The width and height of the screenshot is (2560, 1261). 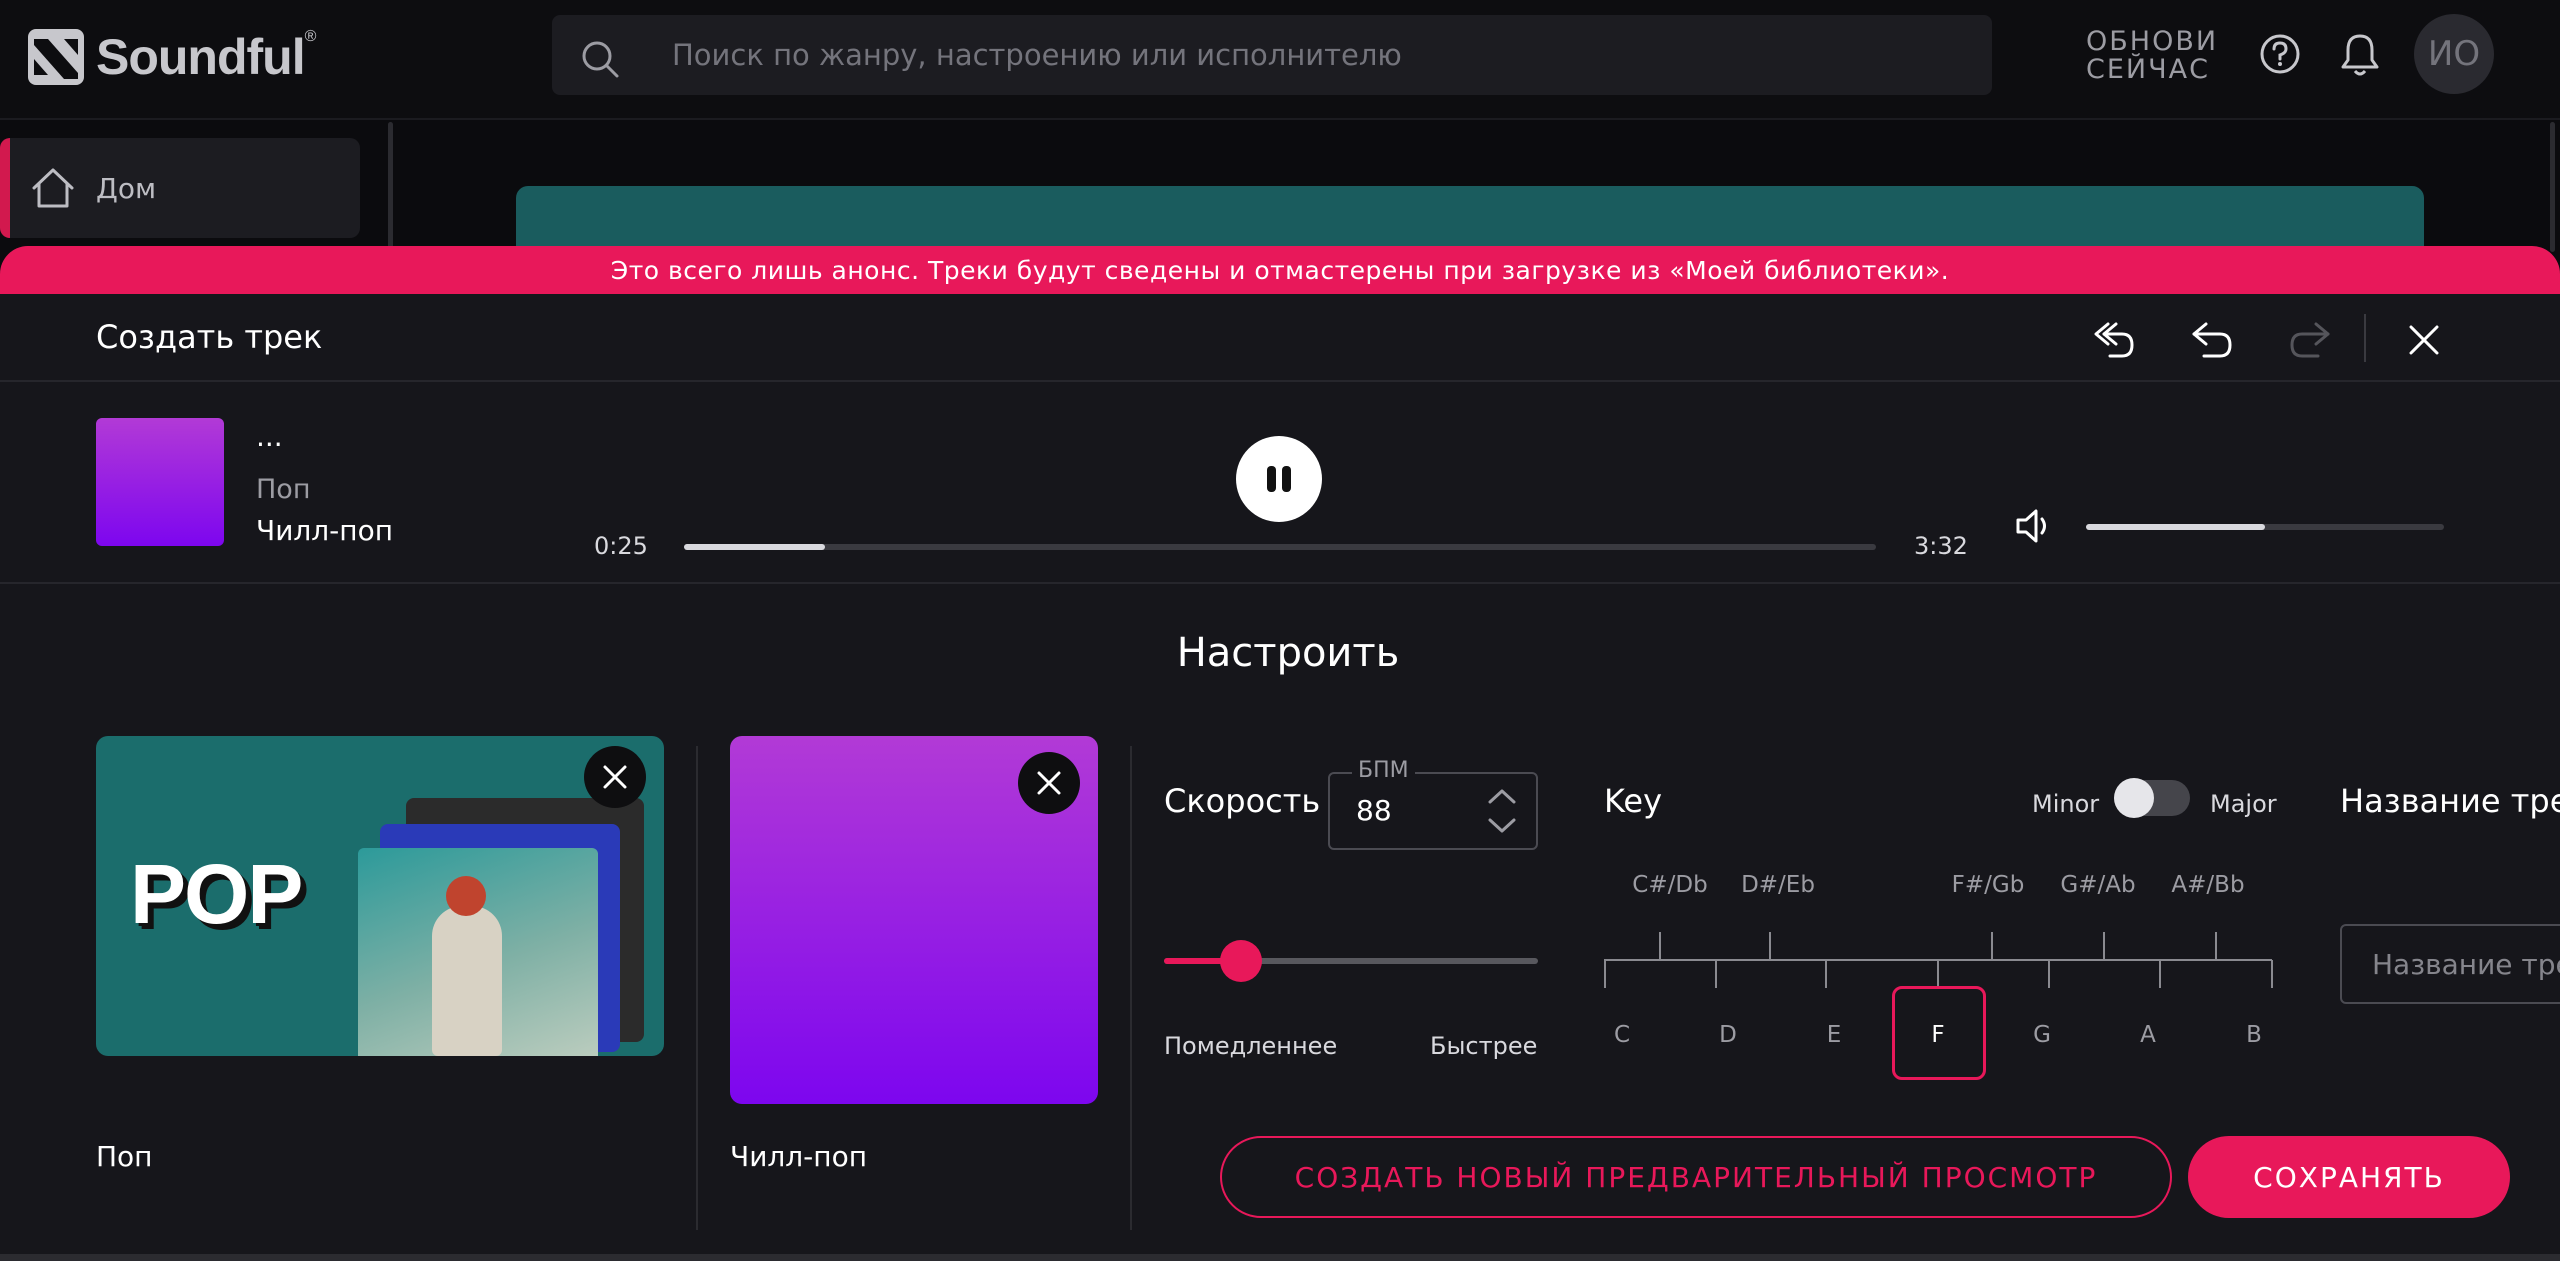 What do you see at coordinates (2349, 1177) in the screenshot?
I see `save-button: СОХРАНЯТЬ` at bounding box center [2349, 1177].